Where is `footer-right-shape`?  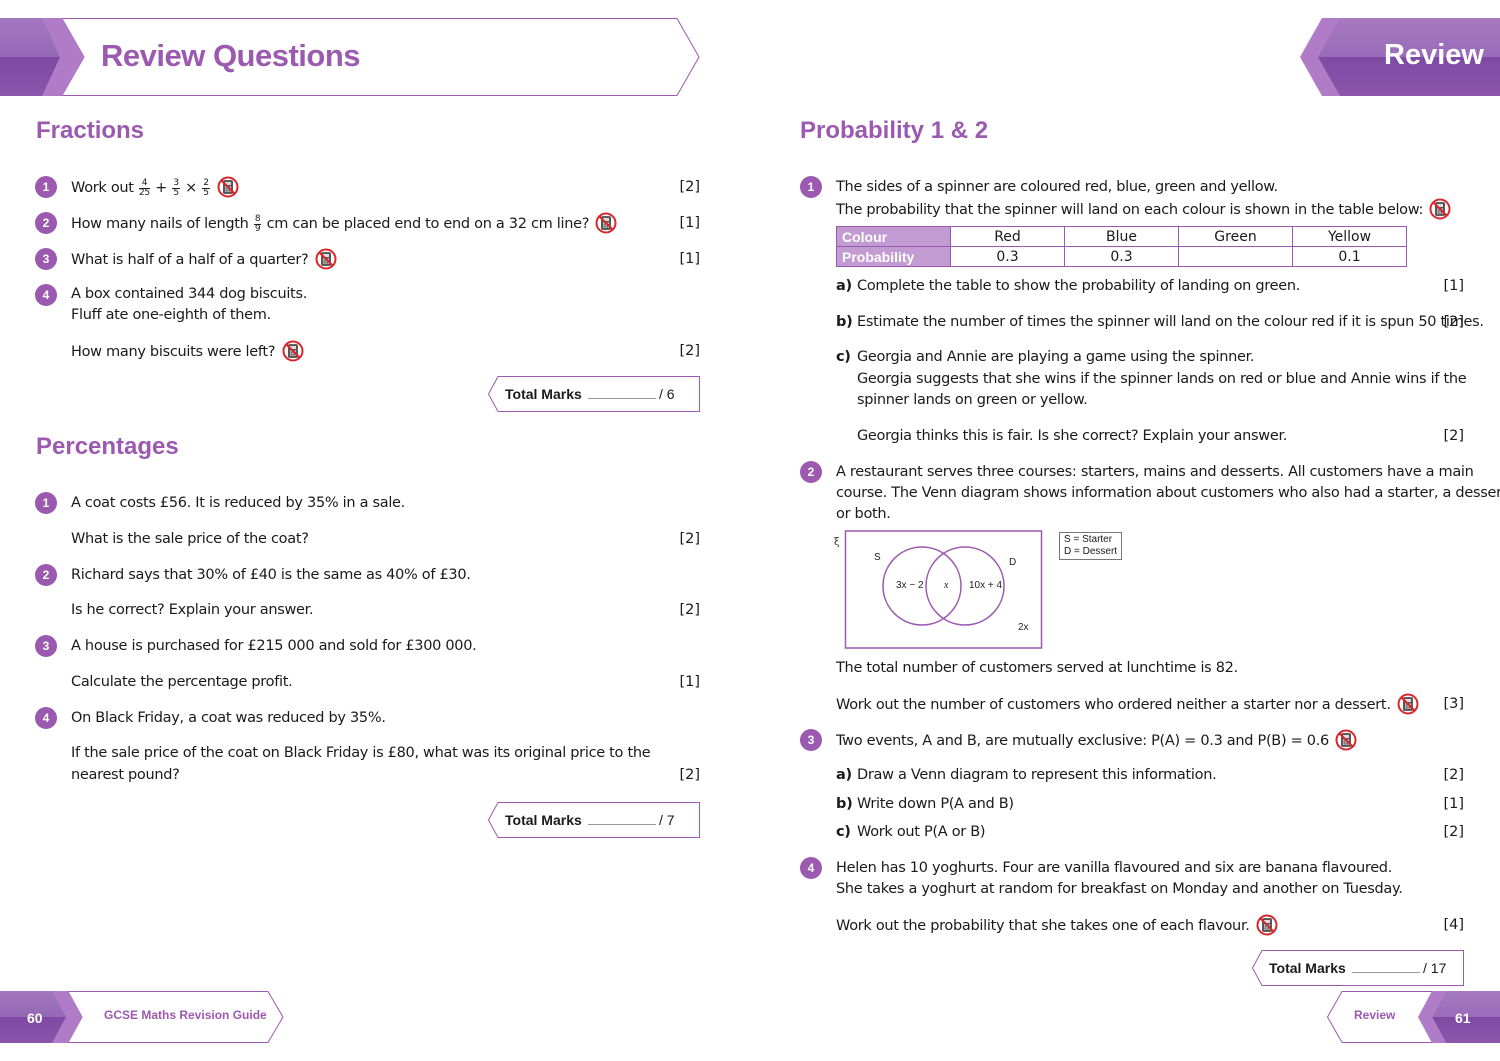 footer-right-shape is located at coordinates (1413, 1017).